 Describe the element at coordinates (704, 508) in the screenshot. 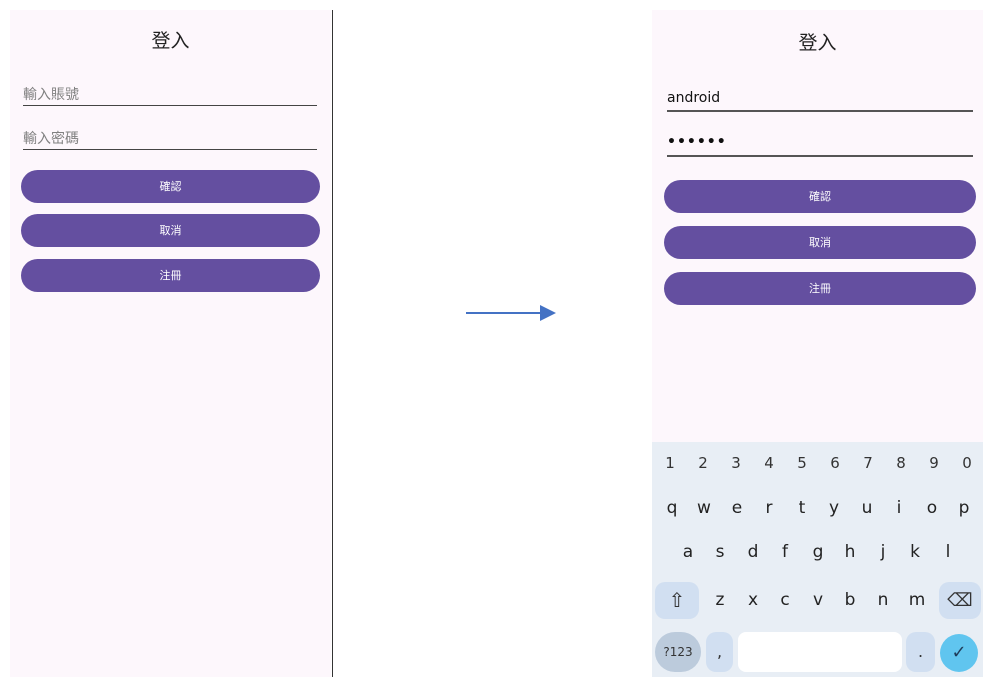

I see `key-w: w` at that location.